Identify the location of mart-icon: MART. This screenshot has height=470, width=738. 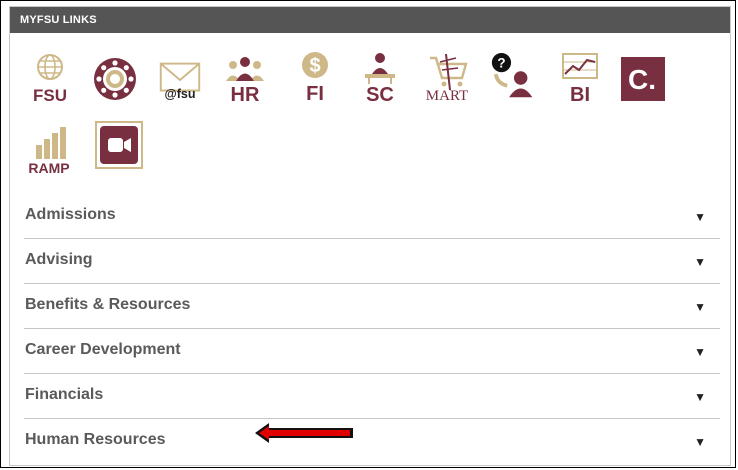
(447, 77).